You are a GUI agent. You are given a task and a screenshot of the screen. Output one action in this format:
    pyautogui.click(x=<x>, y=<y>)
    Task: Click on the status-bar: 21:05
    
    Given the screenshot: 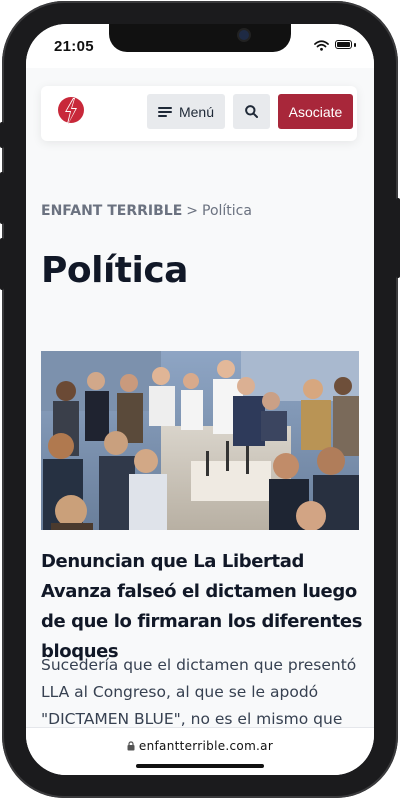 What is the action you would take?
    pyautogui.click(x=200, y=46)
    